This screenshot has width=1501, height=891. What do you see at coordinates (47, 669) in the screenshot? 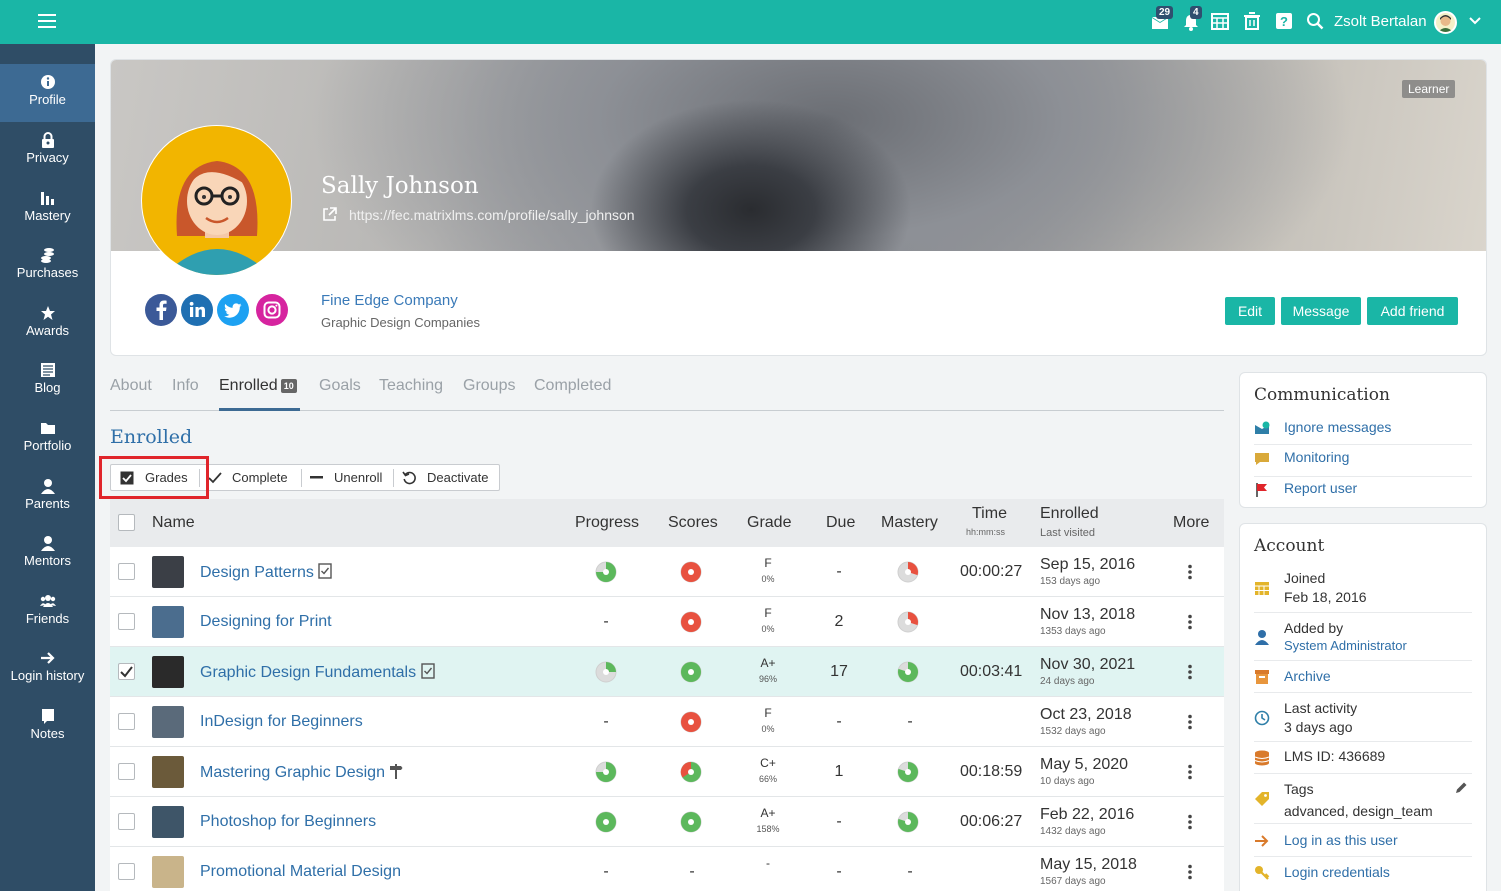
I see `sidebar-item-login-history: Login history` at bounding box center [47, 669].